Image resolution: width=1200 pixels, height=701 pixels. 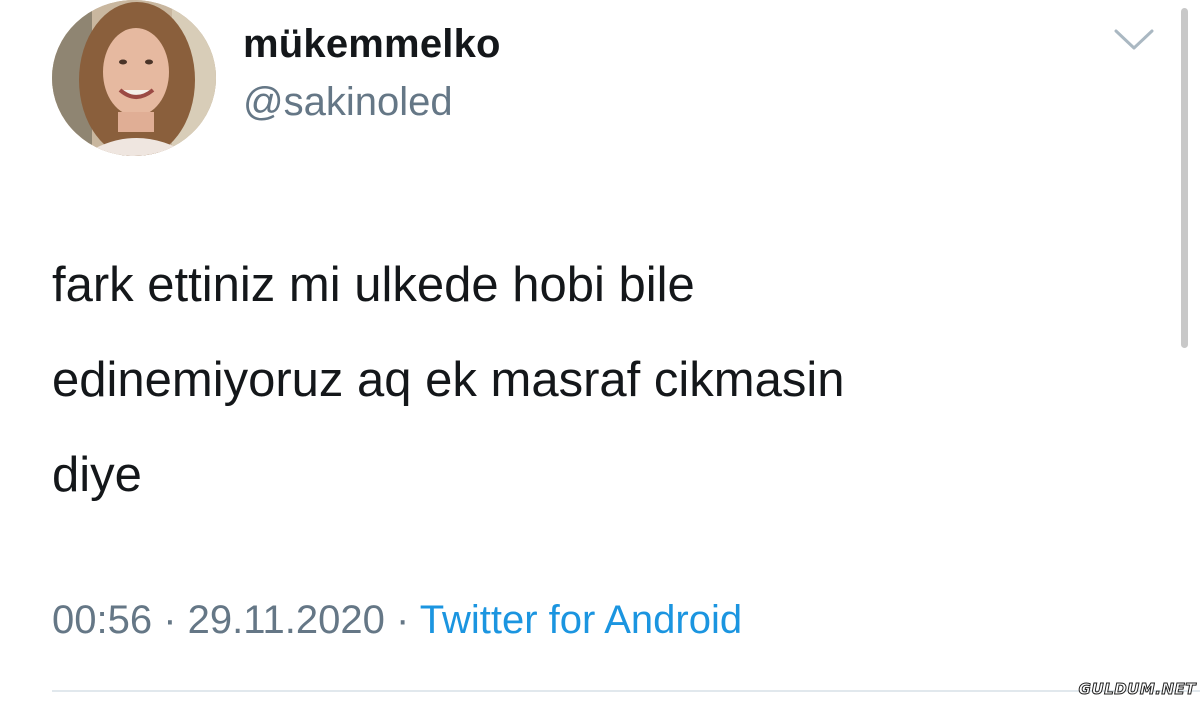 I want to click on tweet-date: 29.11.2020, so click(x=286, y=620).